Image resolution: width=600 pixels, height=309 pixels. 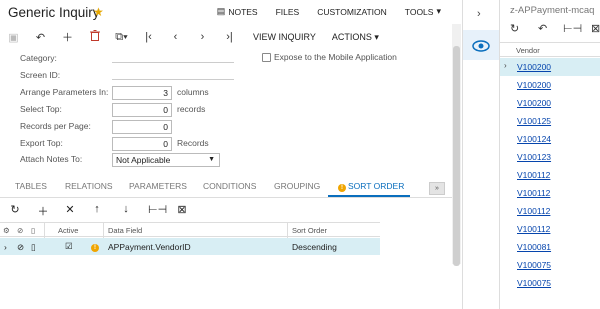 I want to click on files-label: FILES, so click(x=287, y=11).